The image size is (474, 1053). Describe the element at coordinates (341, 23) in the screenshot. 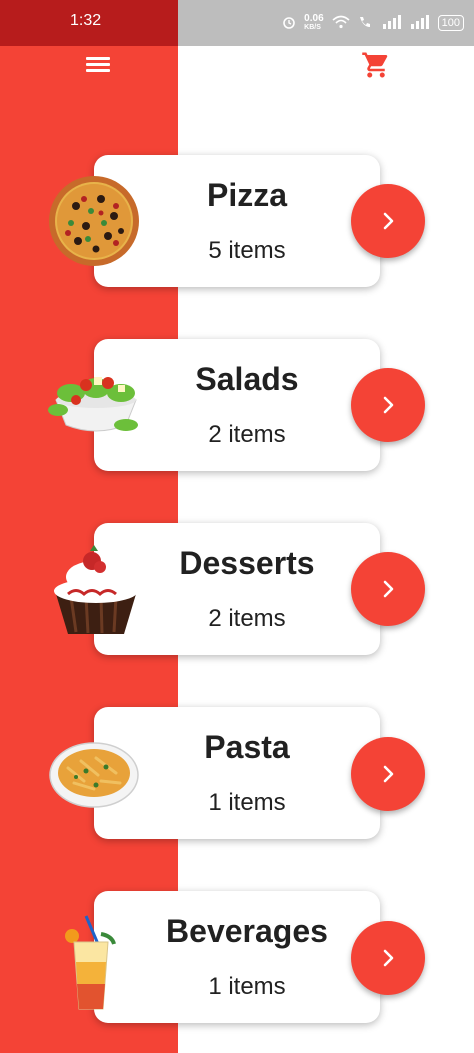

I see `wifi-icon` at that location.